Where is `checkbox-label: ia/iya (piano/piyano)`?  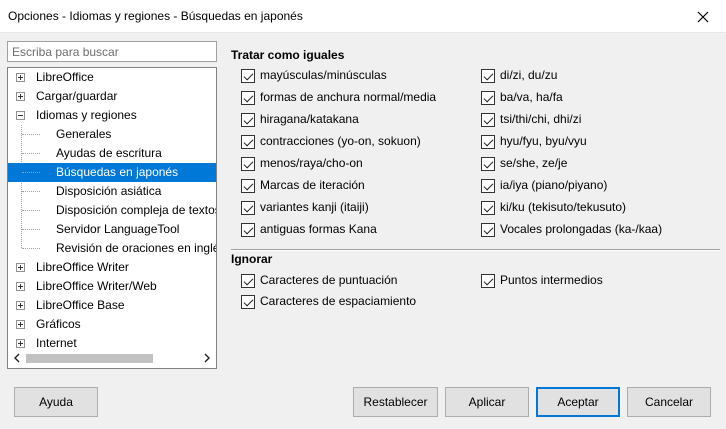
checkbox-label: ia/iya (piano/piyano) is located at coordinates (554, 185).